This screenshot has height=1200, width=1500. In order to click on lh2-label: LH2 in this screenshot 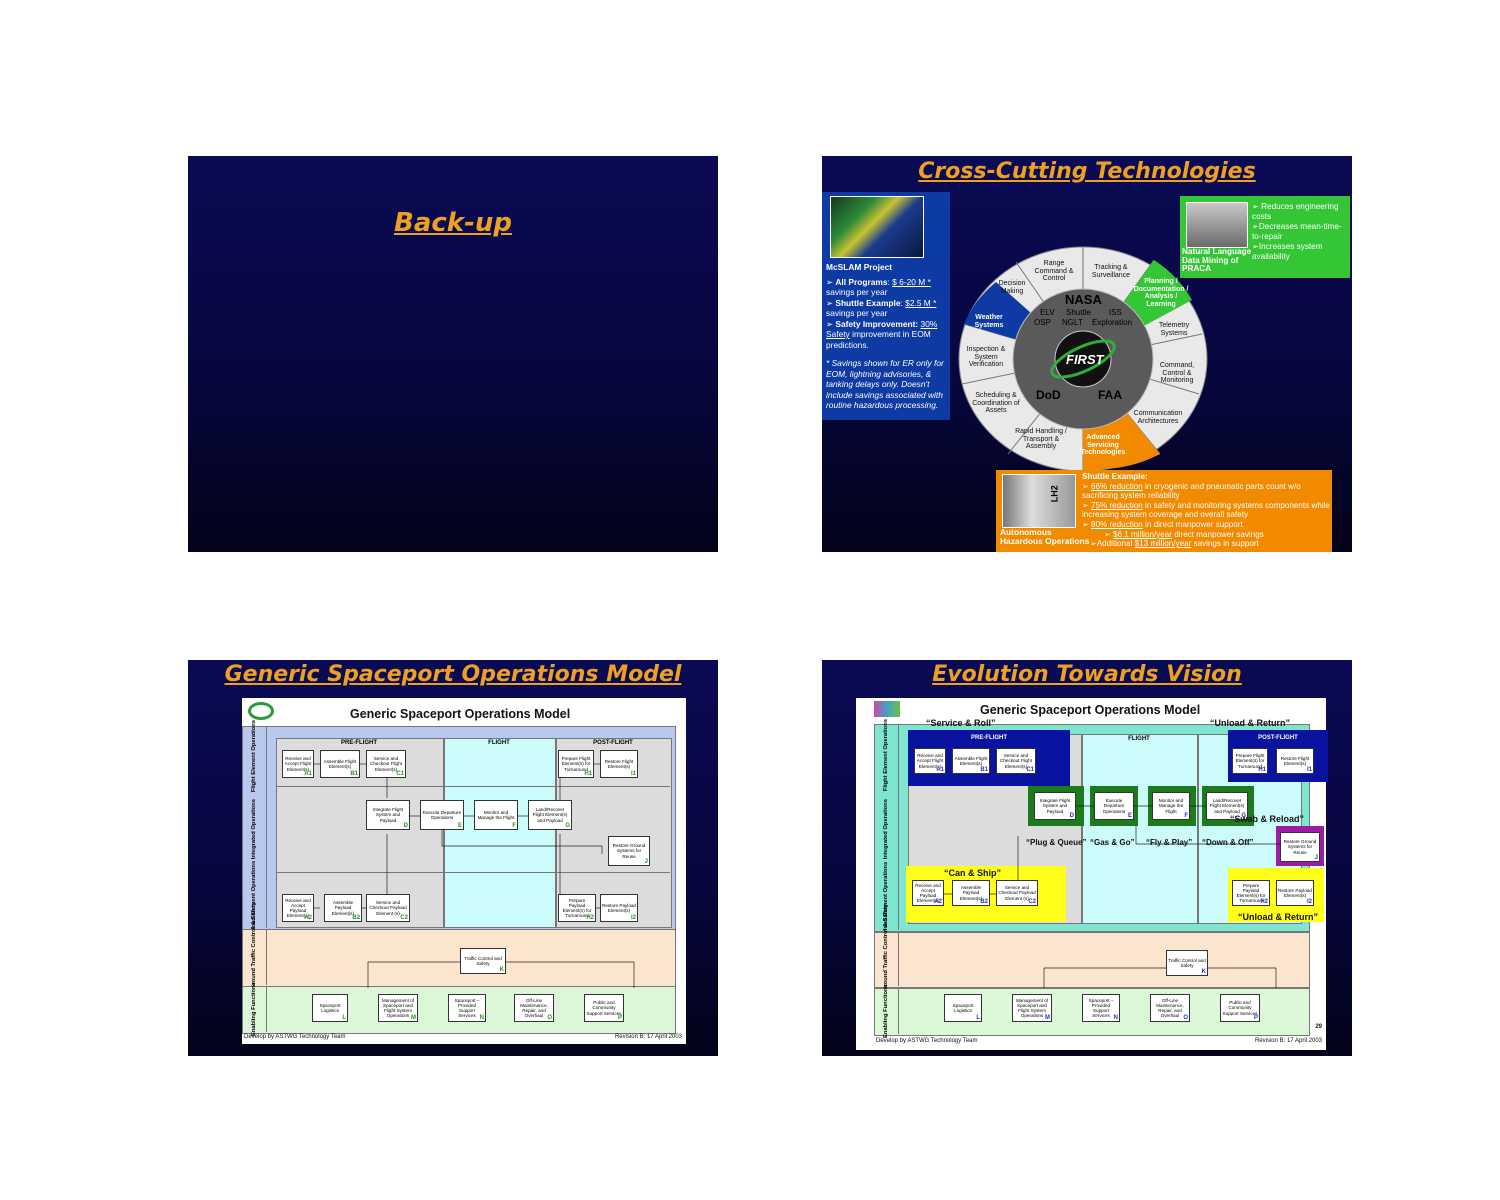, I will do `click(1054, 494)`.